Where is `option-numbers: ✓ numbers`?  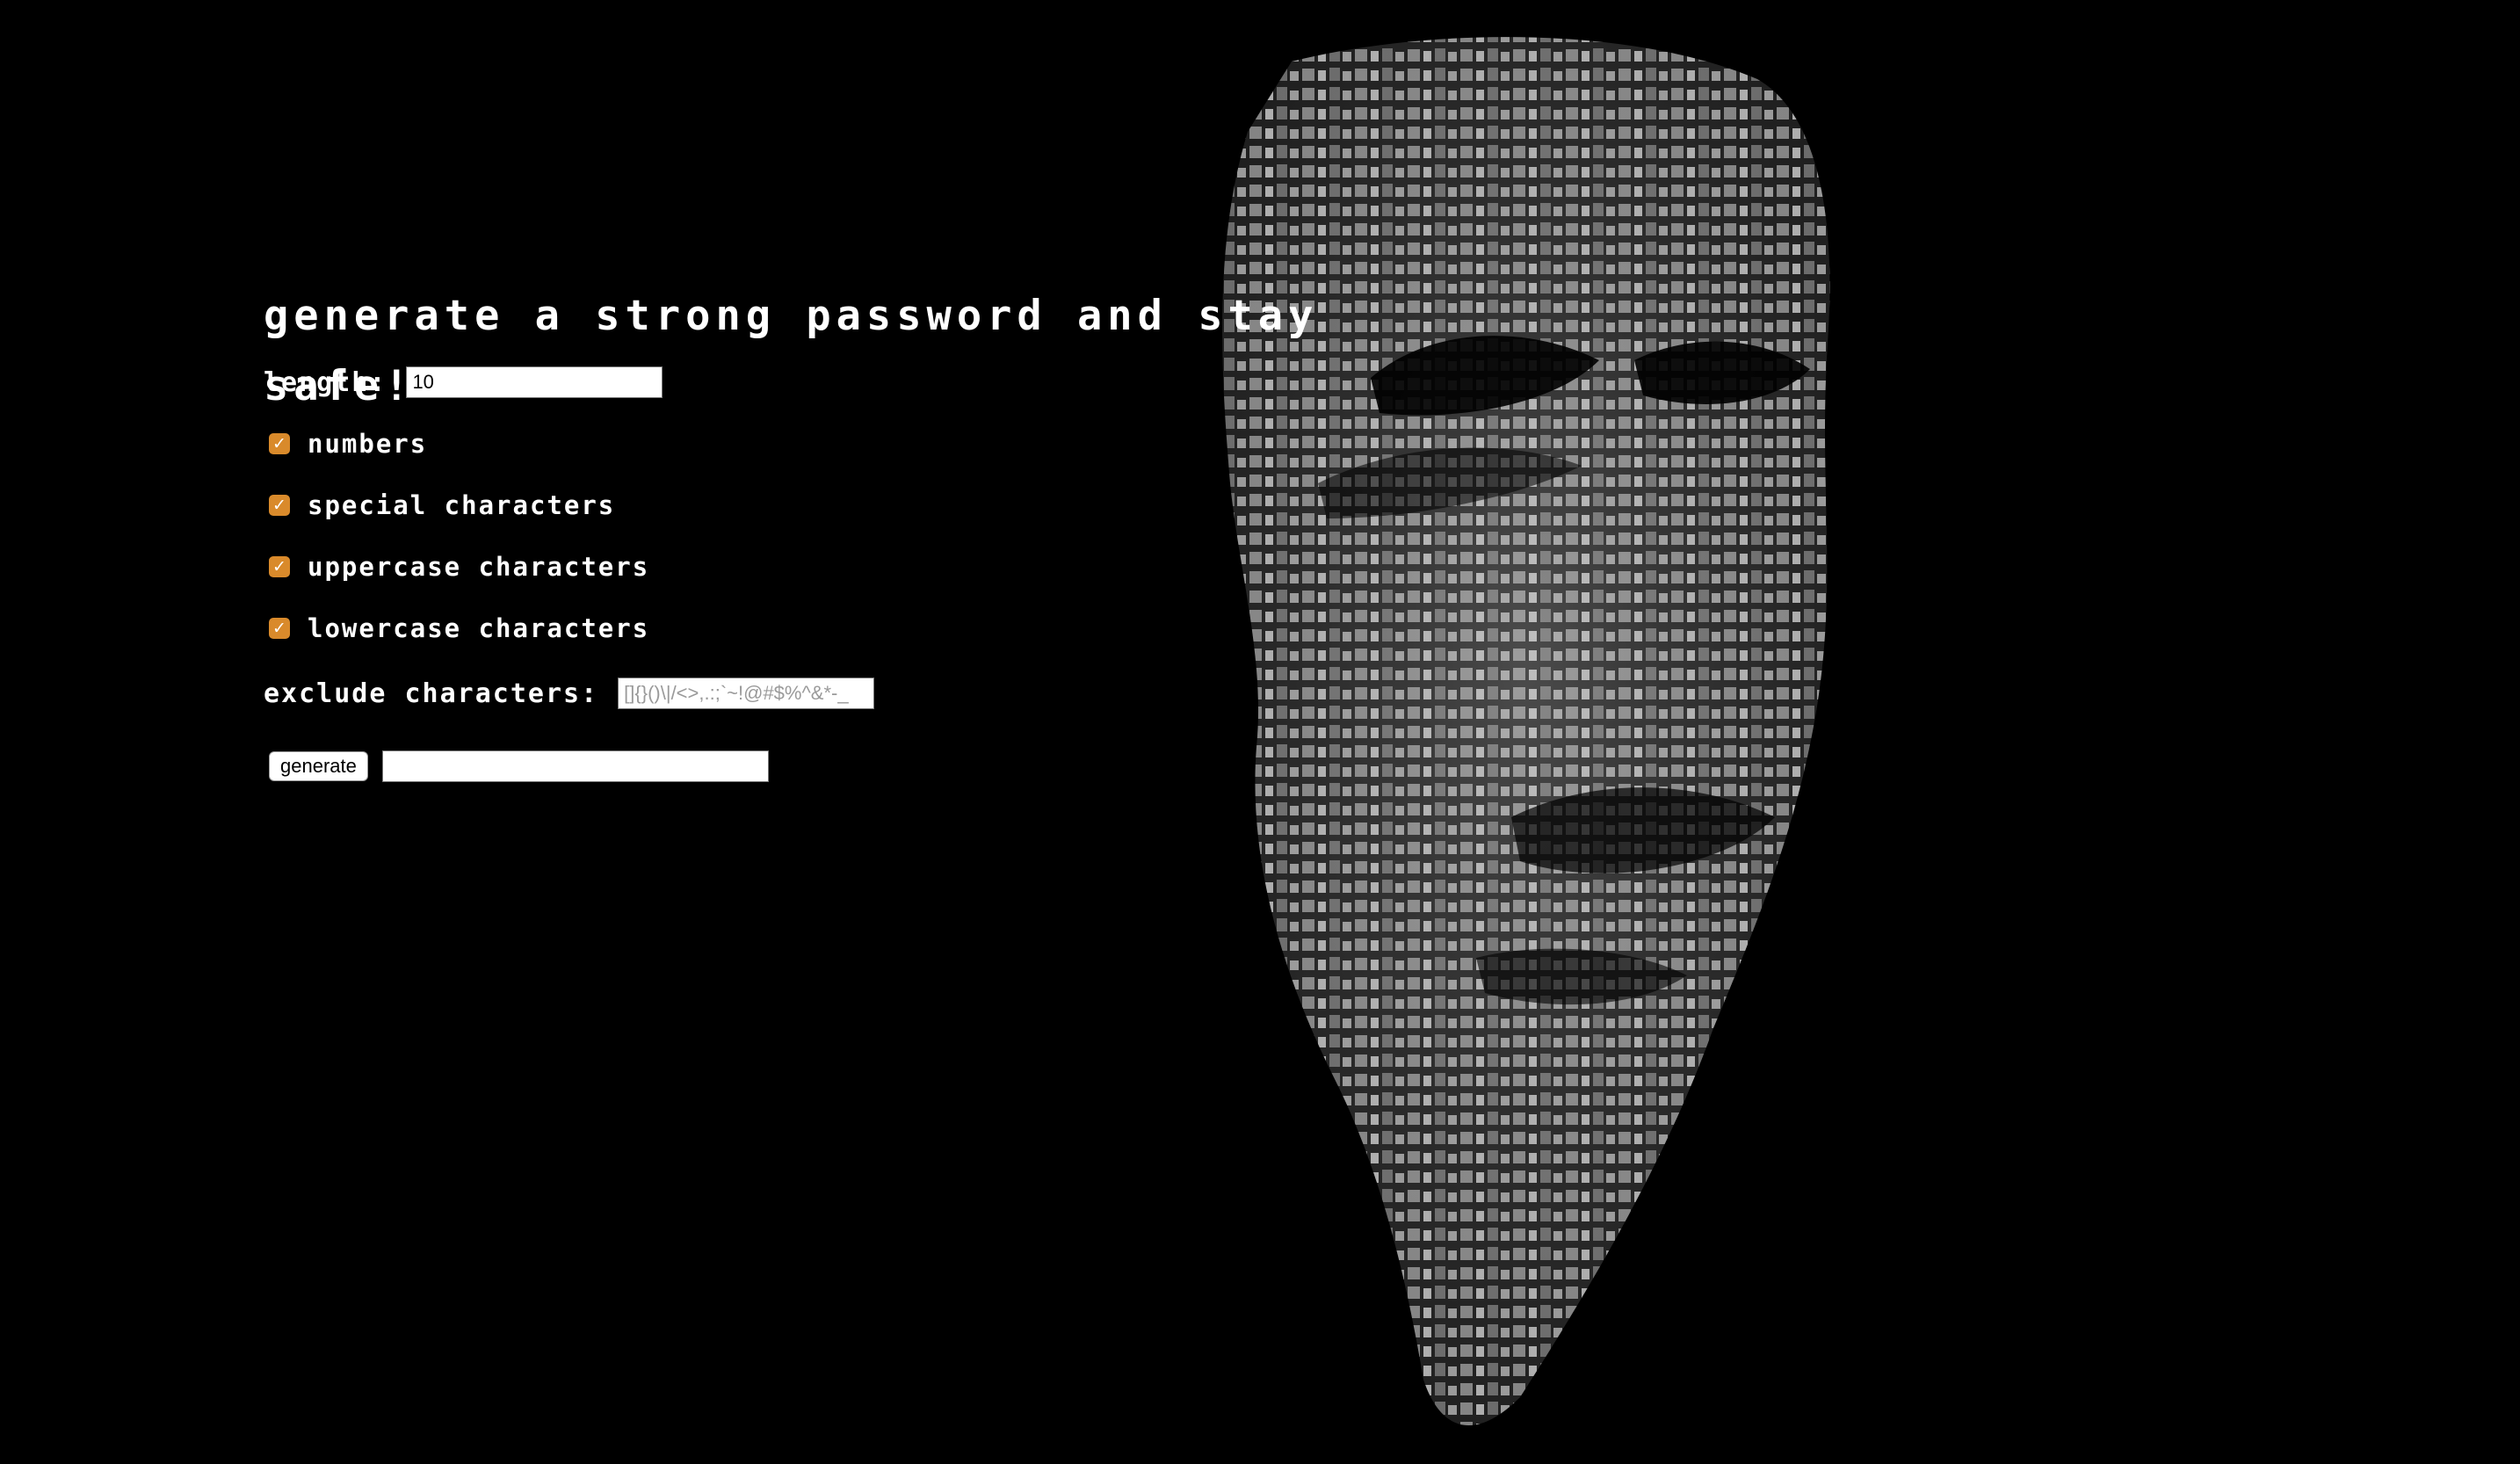 option-numbers: ✓ numbers is located at coordinates (835, 444).